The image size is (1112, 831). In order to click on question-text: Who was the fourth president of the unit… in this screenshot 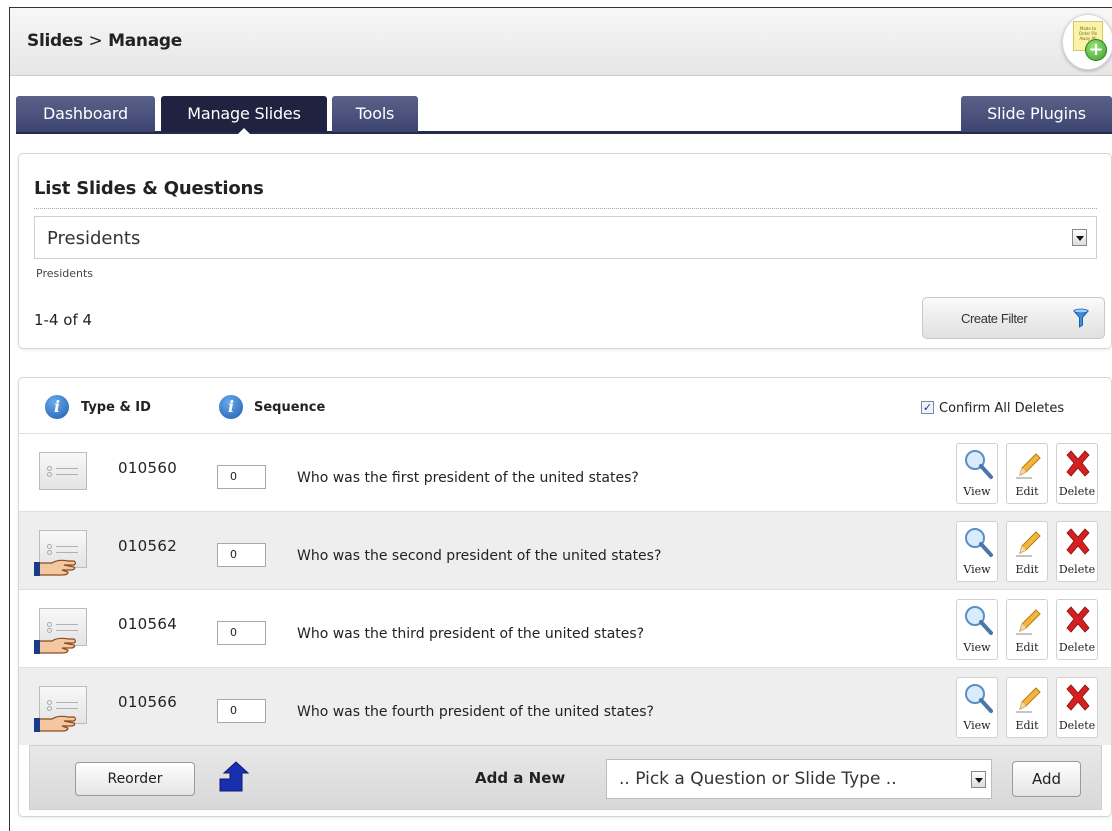, I will do `click(475, 712)`.